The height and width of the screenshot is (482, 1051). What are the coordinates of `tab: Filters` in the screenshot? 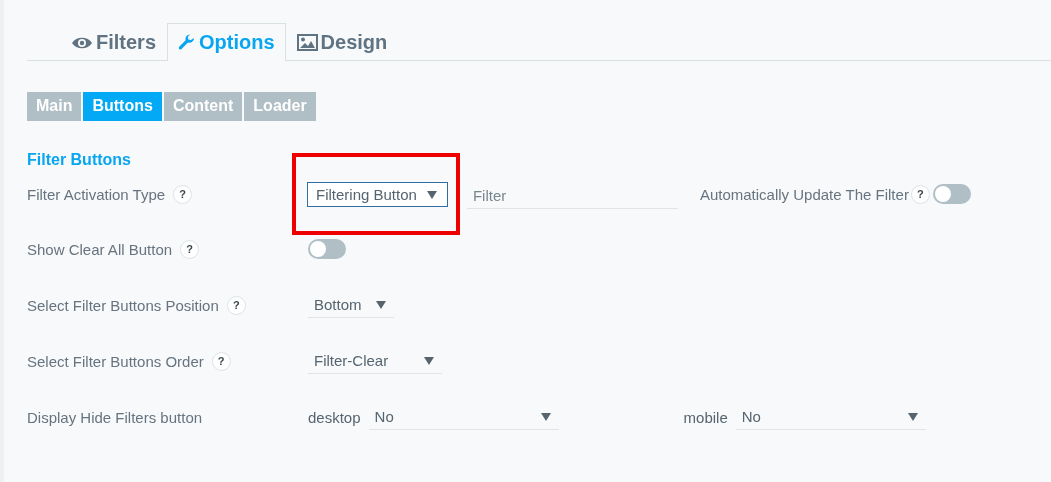 It's located at (114, 42).